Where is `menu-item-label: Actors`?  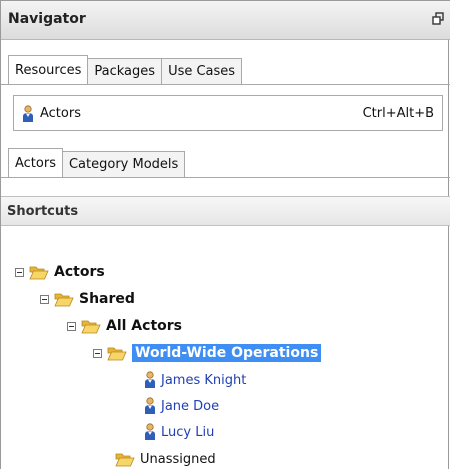 menu-item-label: Actors is located at coordinates (60, 113).